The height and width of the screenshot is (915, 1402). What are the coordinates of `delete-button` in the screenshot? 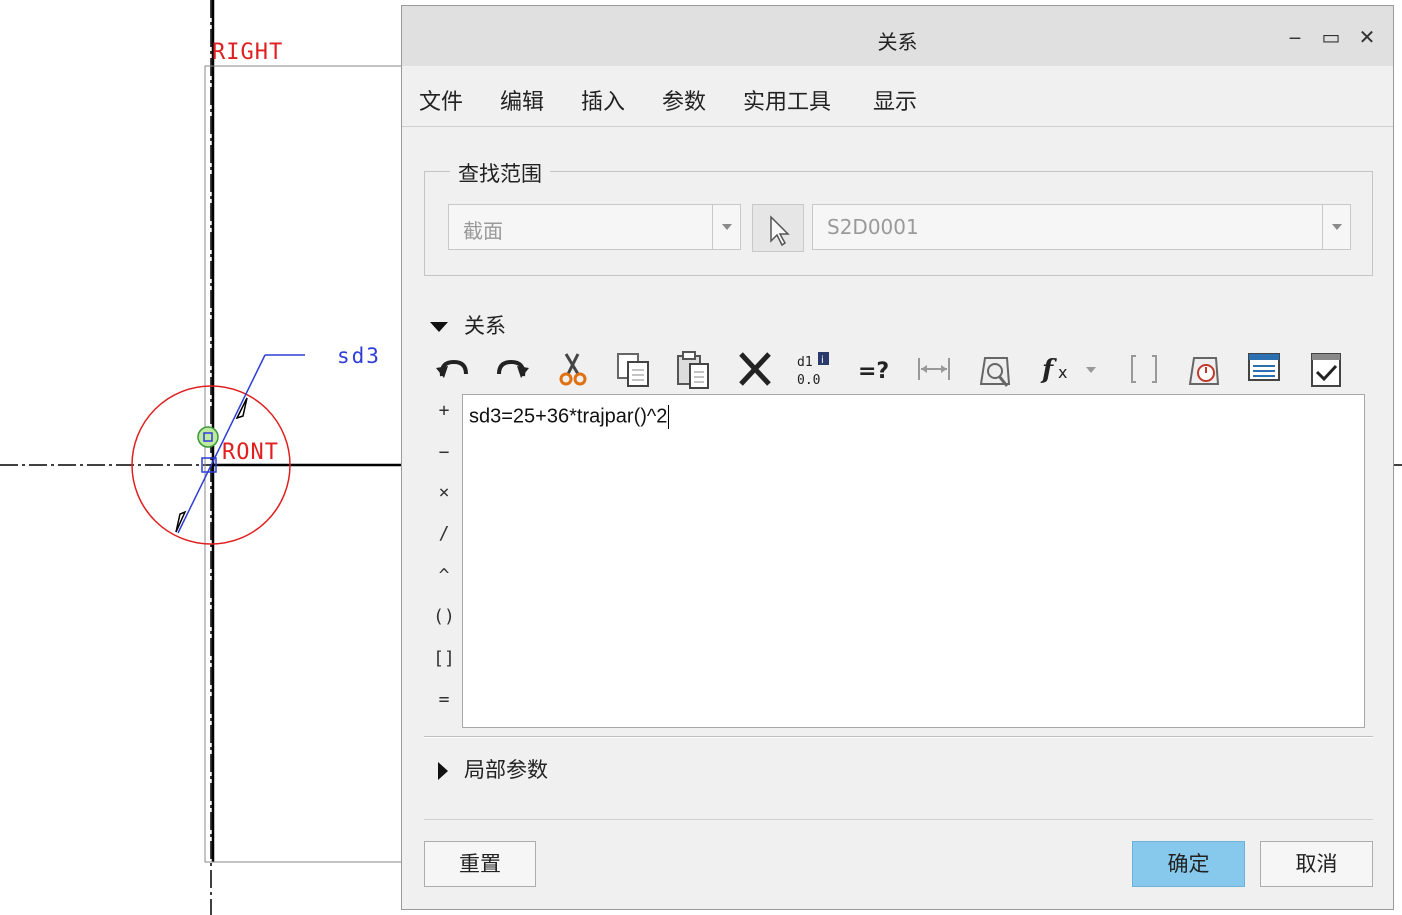 It's located at (755, 369).